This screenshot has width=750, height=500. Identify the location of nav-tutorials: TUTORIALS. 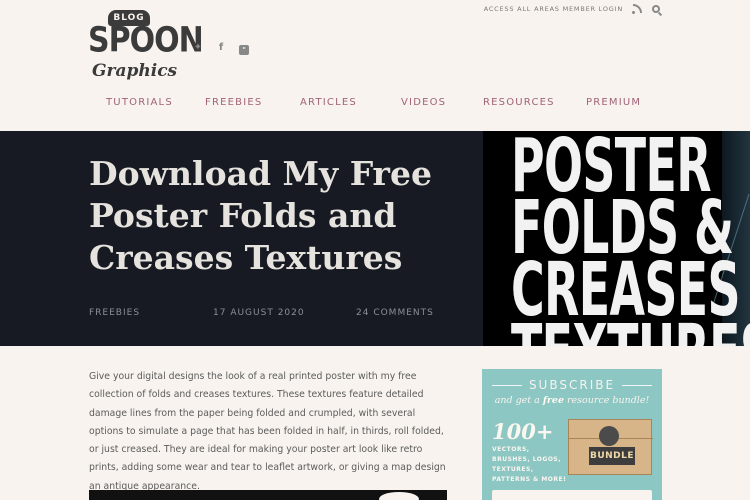
(139, 102).